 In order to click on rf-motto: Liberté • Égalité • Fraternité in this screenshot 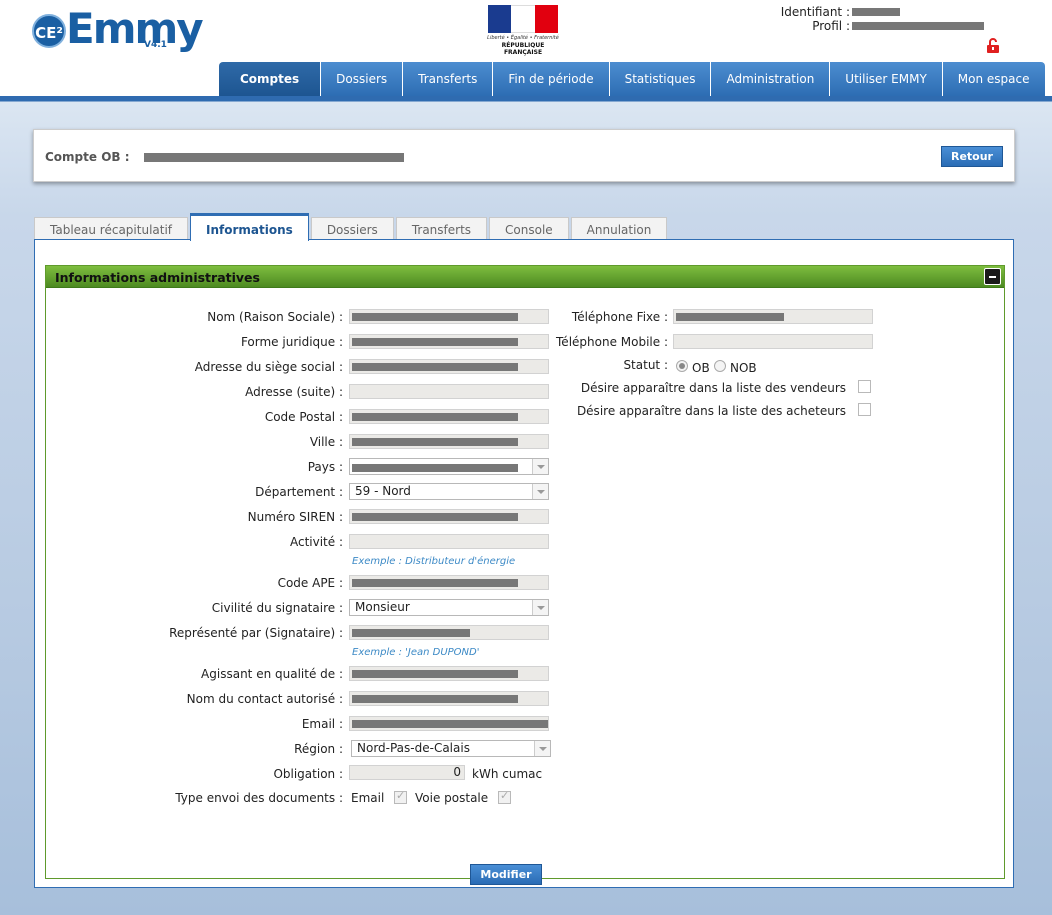, I will do `click(523, 38)`.